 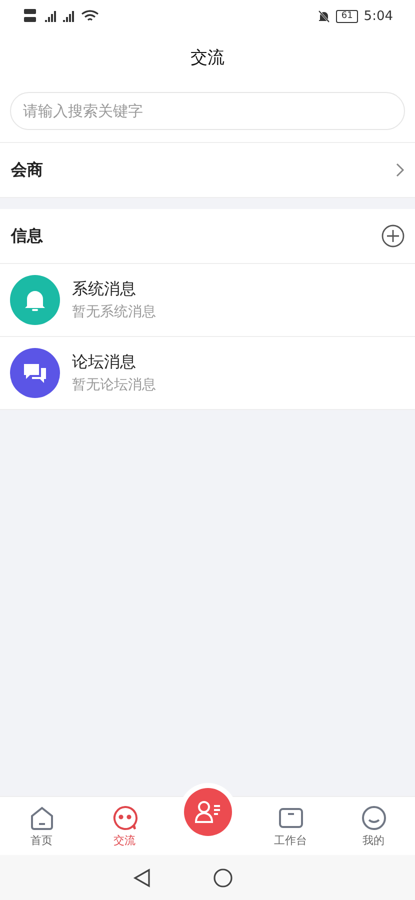 I want to click on section-title: 信息, so click(x=27, y=236).